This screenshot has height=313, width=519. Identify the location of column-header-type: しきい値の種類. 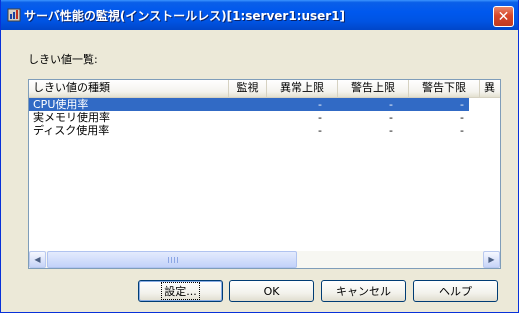
(129, 88).